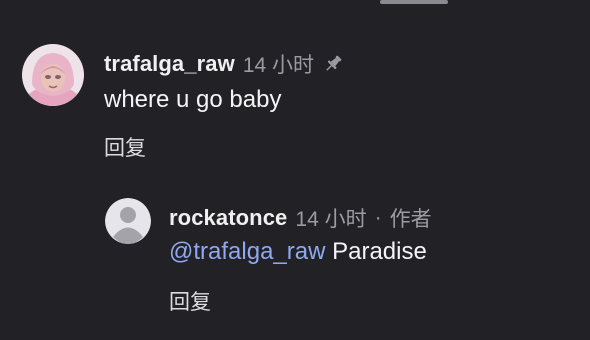 This screenshot has height=340, width=590. I want to click on sheet-drag-handle, so click(414, 2).